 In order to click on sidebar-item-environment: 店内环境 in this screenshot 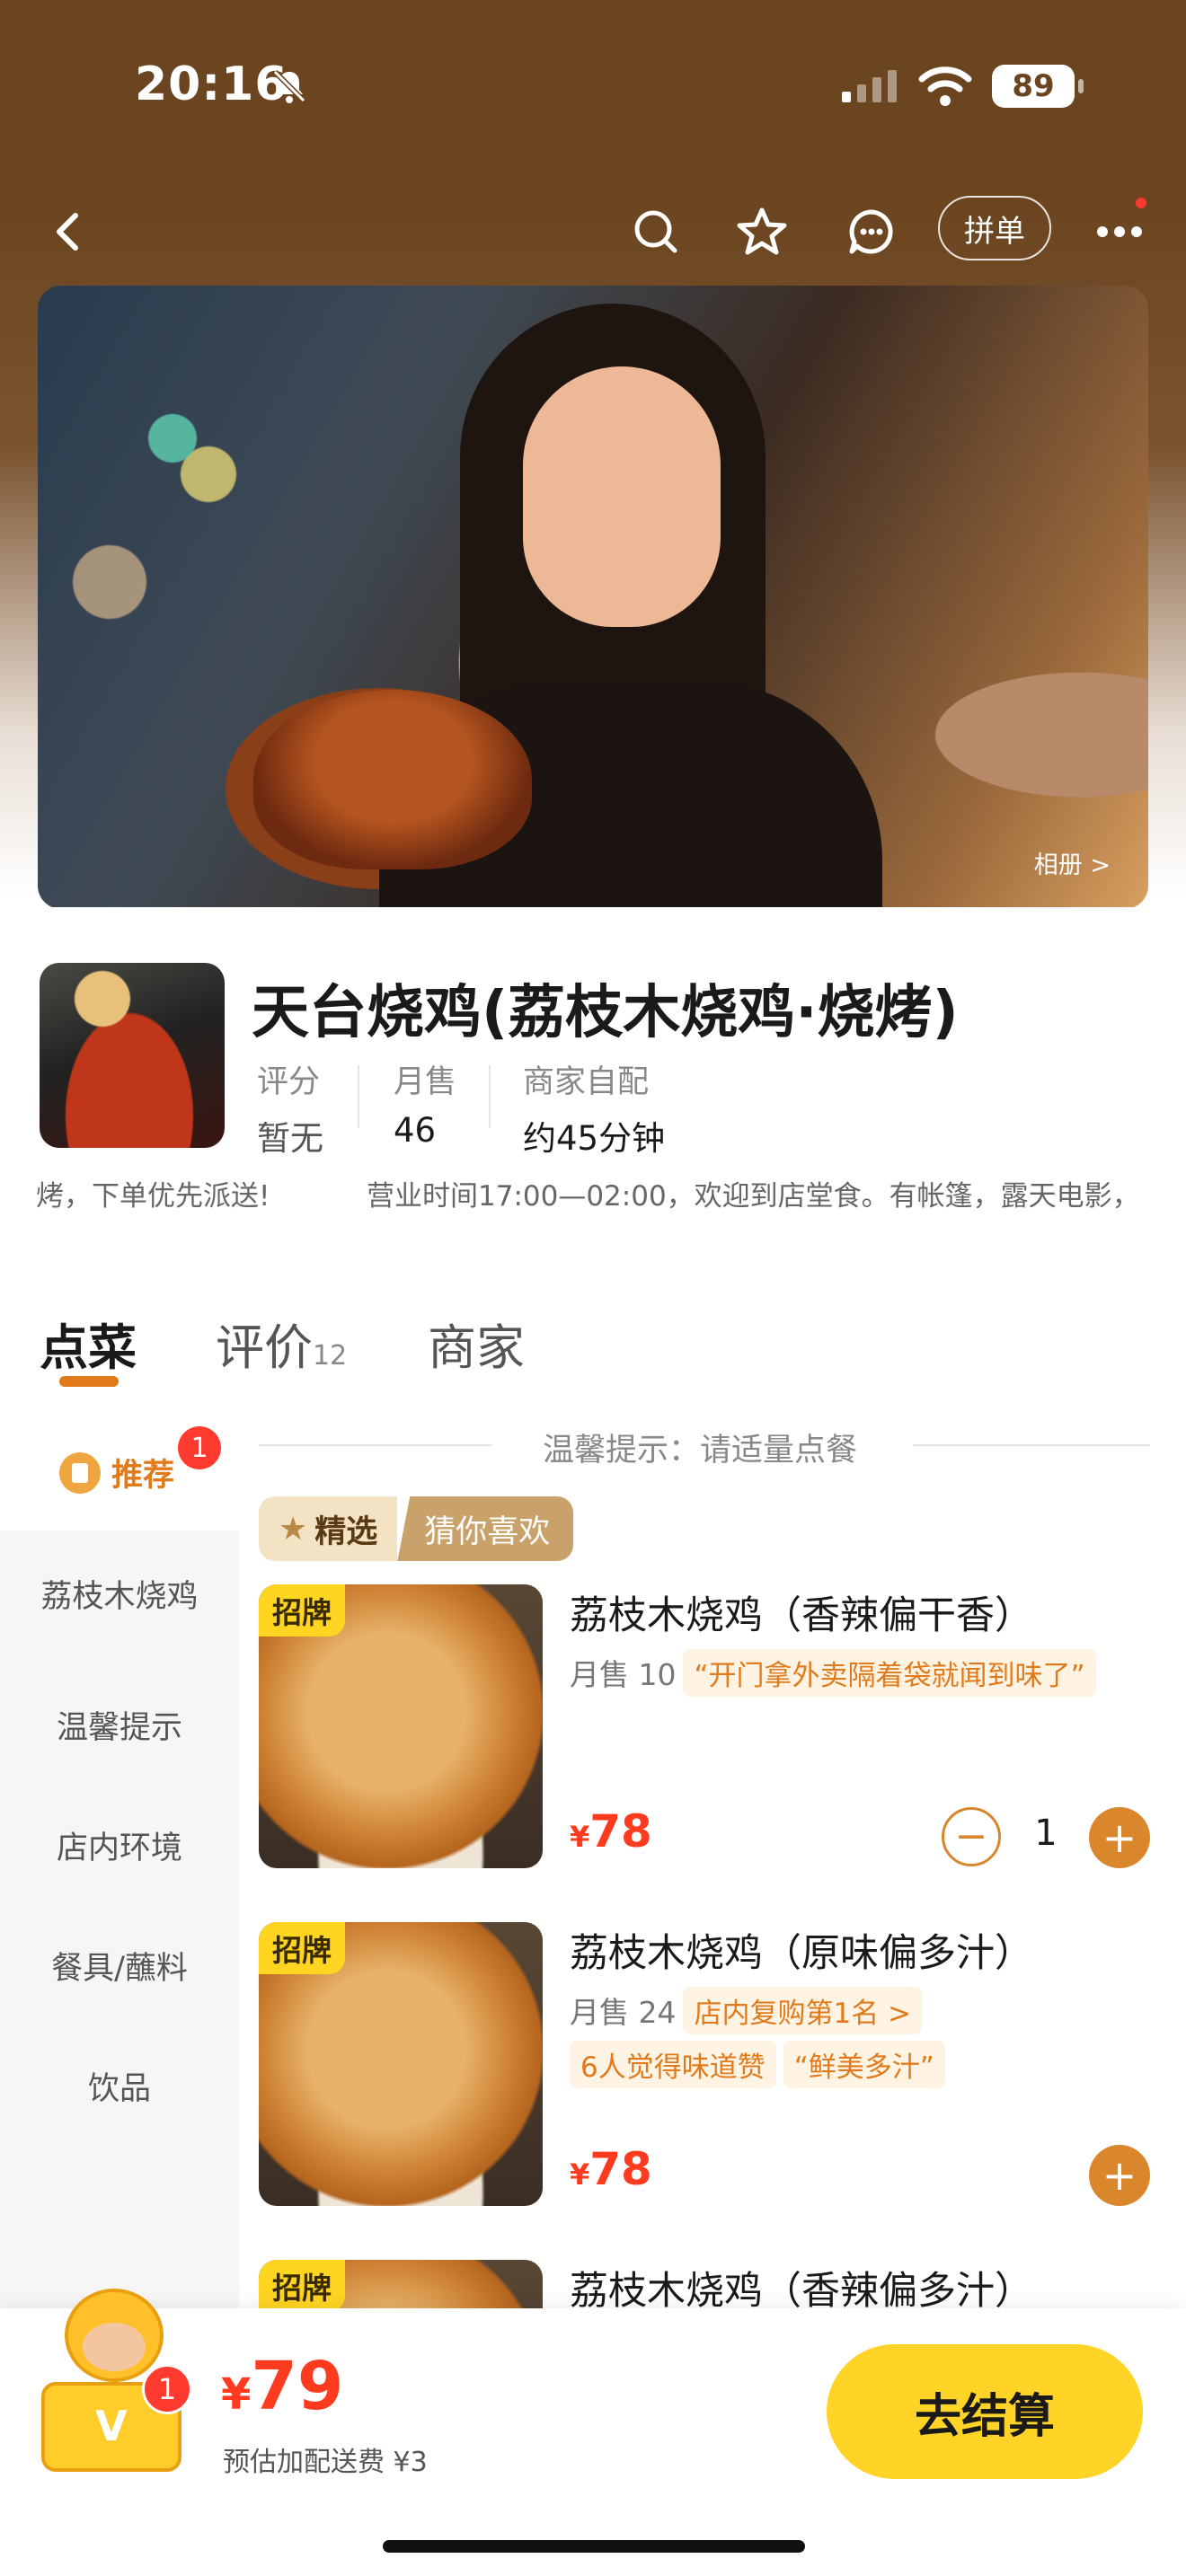, I will do `click(119, 1849)`.